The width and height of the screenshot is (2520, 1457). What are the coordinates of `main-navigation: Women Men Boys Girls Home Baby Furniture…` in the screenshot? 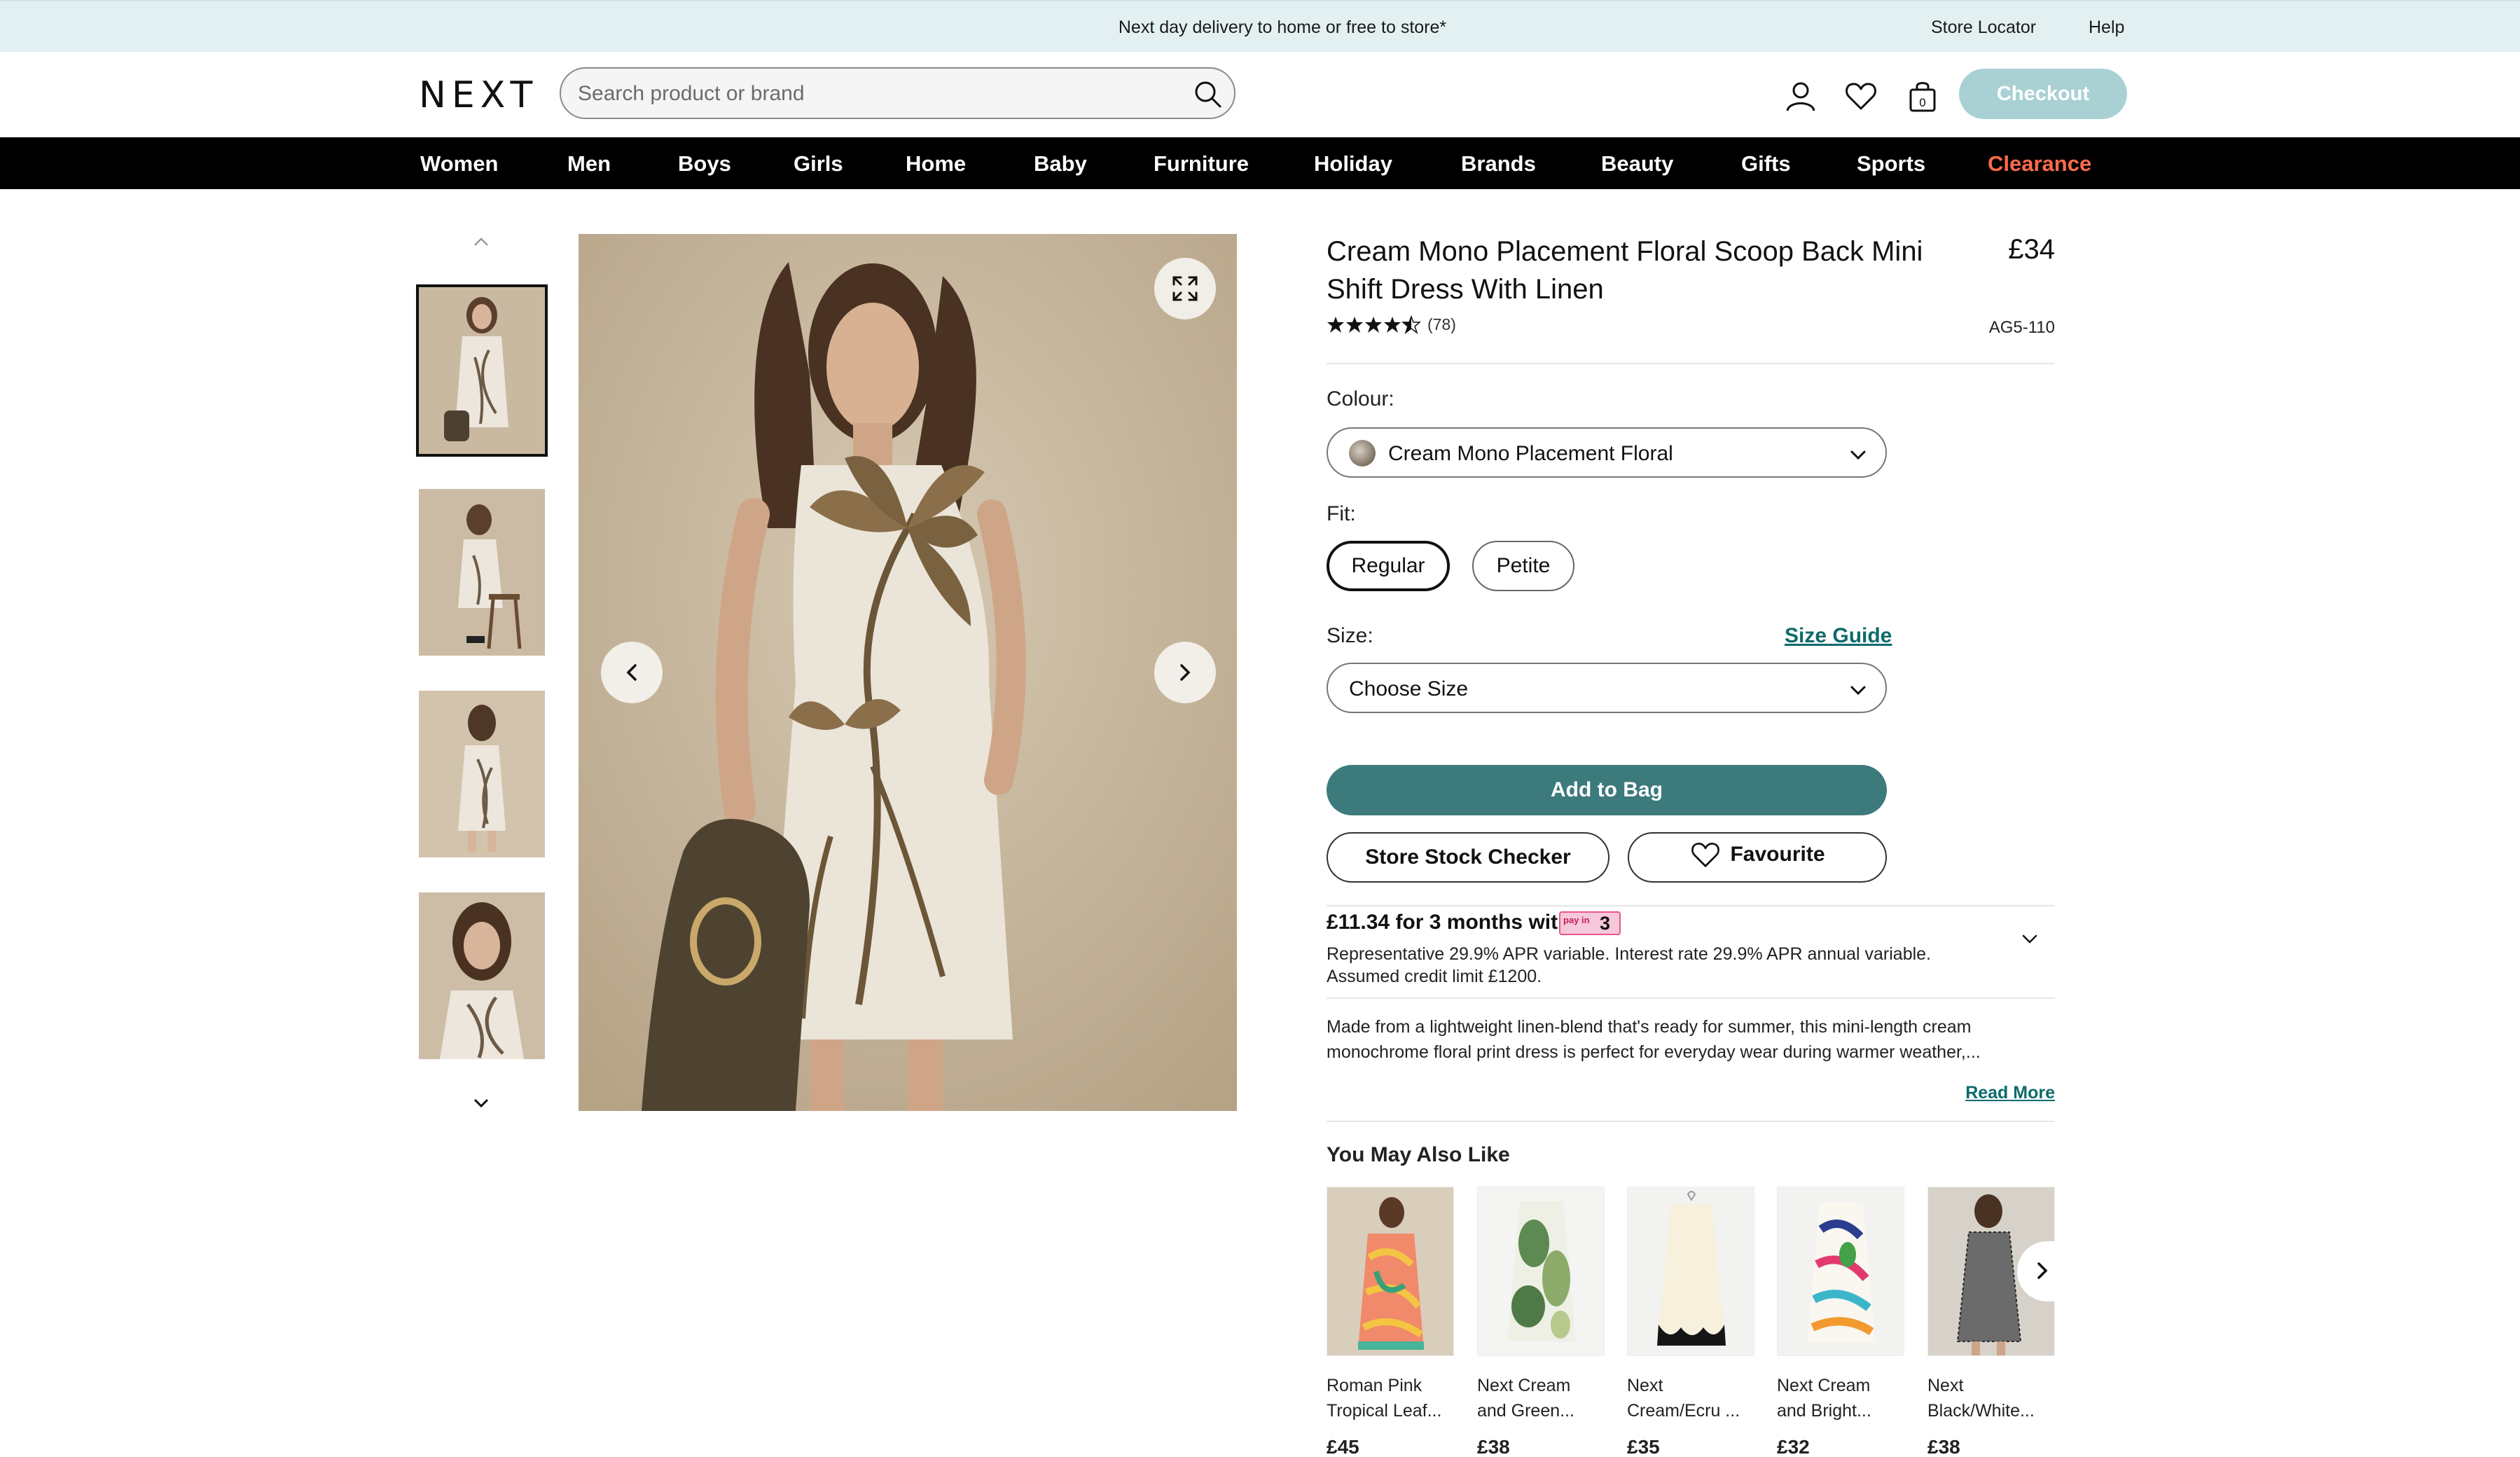 It's located at (1260, 163).